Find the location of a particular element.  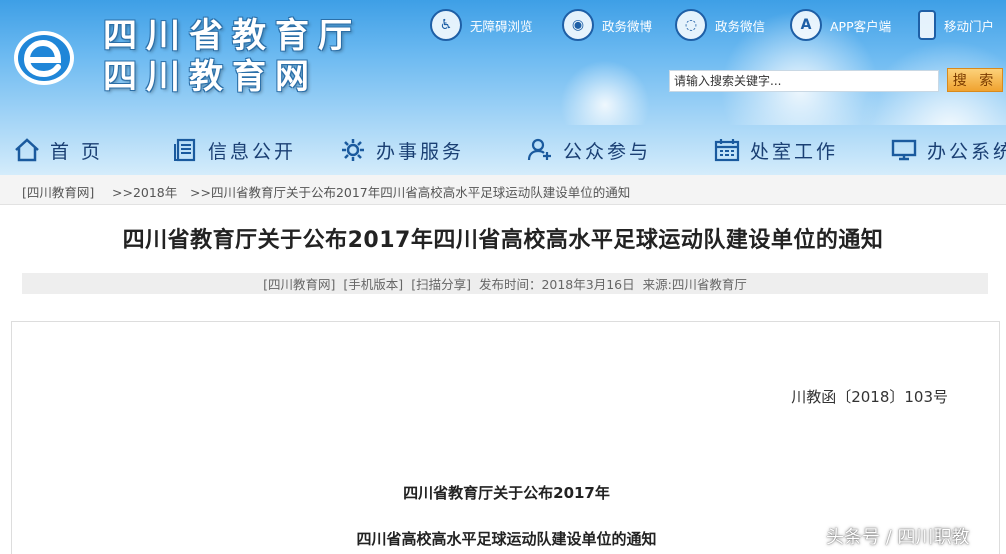

quick-link-app: A APP客户端 is located at coordinates (840, 25).